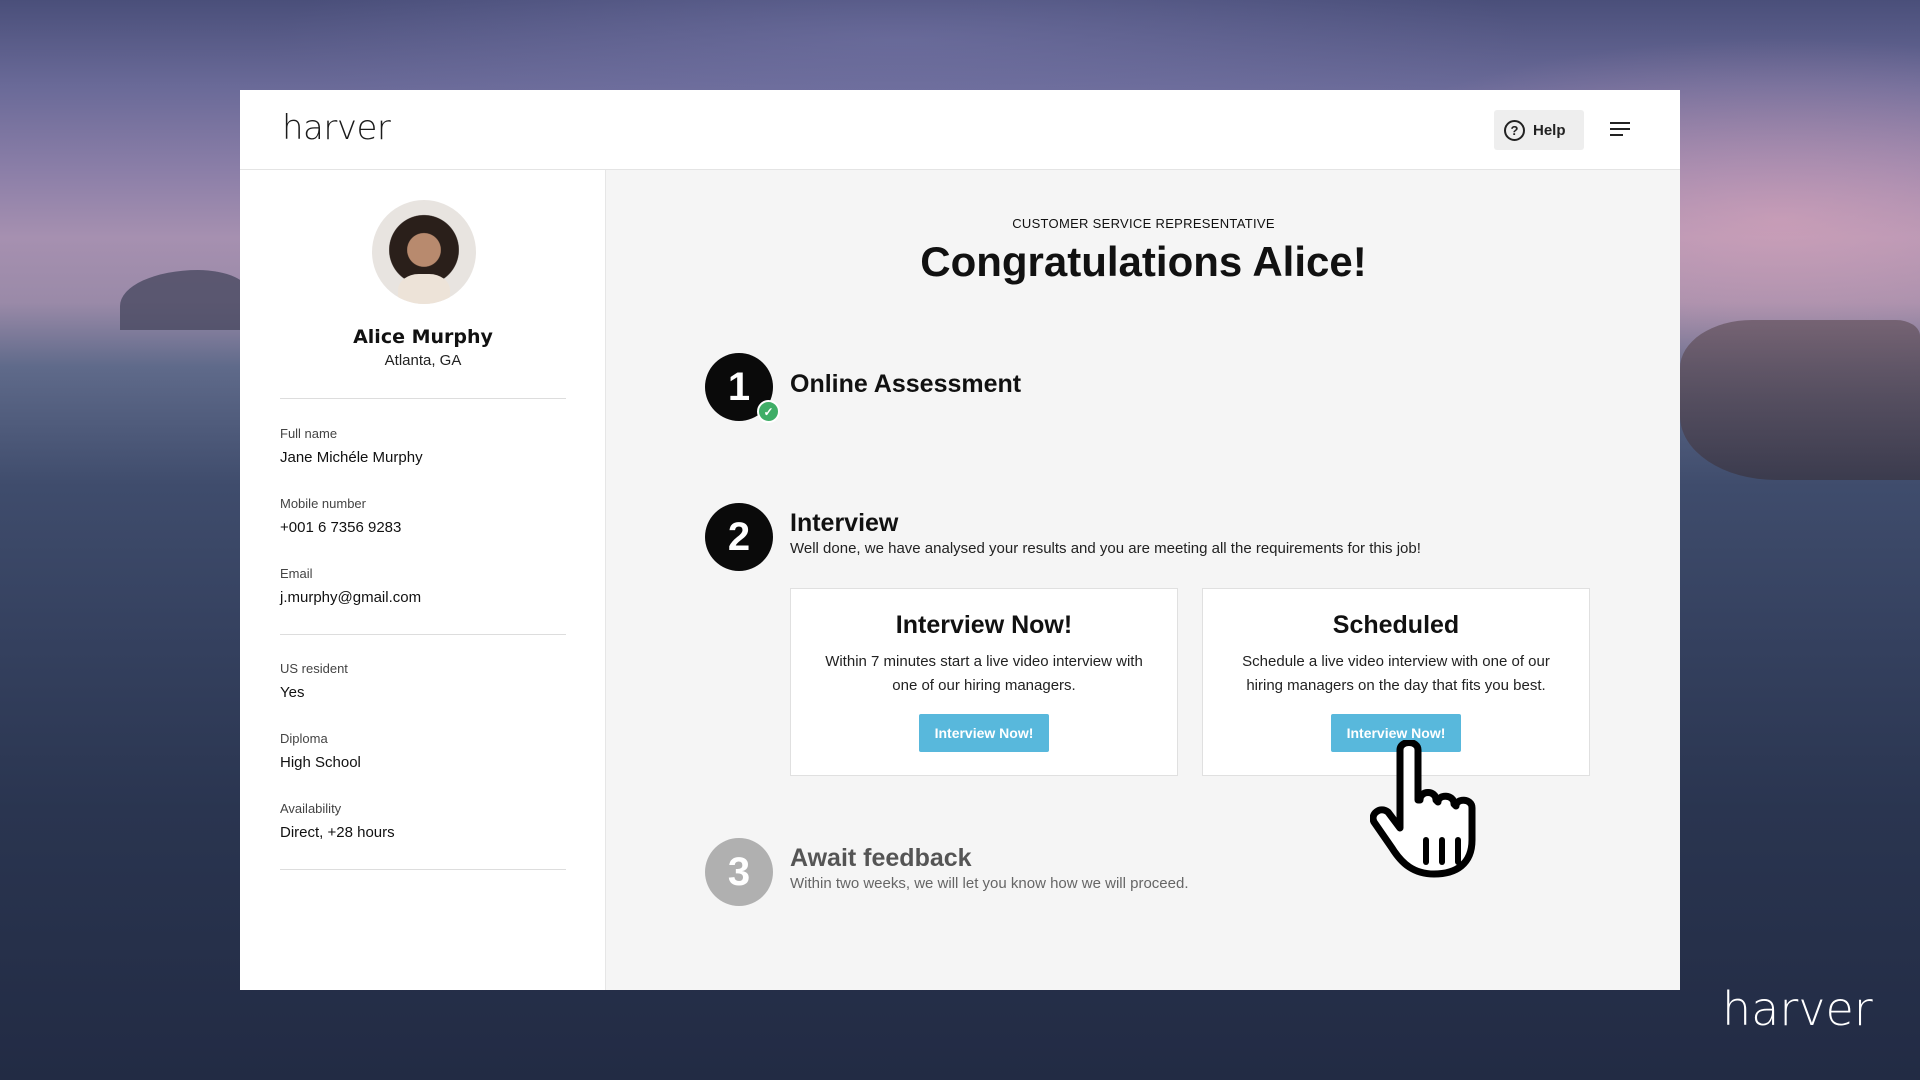 The image size is (1920, 1080). What do you see at coordinates (337, 821) in the screenshot?
I see `field-availability: Availability Direct, +28 hours` at bounding box center [337, 821].